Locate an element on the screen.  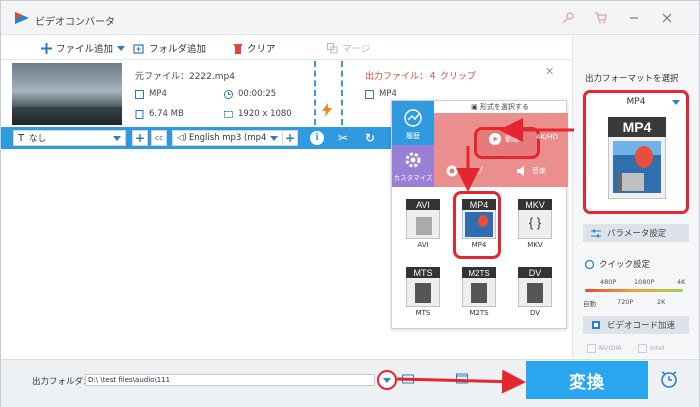
m2ts-icon: M2TS is located at coordinates (479, 287).